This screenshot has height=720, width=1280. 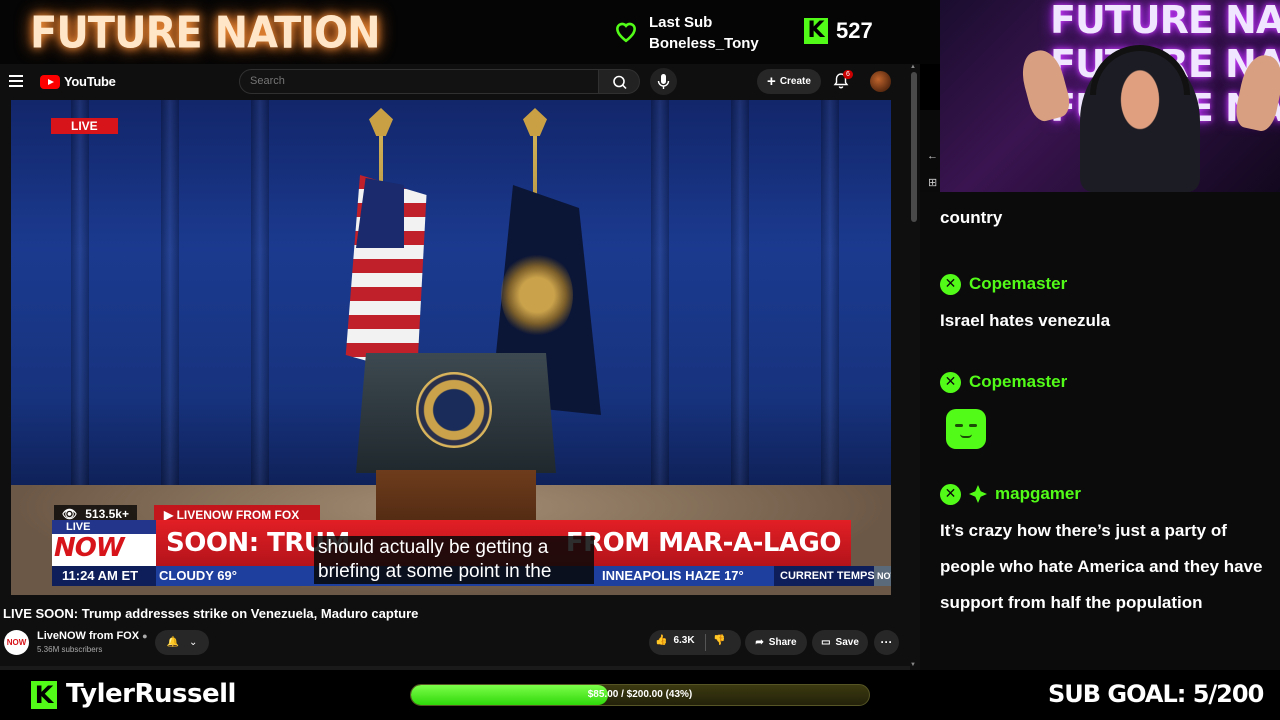 I want to click on like-button: 👍 6.3K, so click(x=675, y=640).